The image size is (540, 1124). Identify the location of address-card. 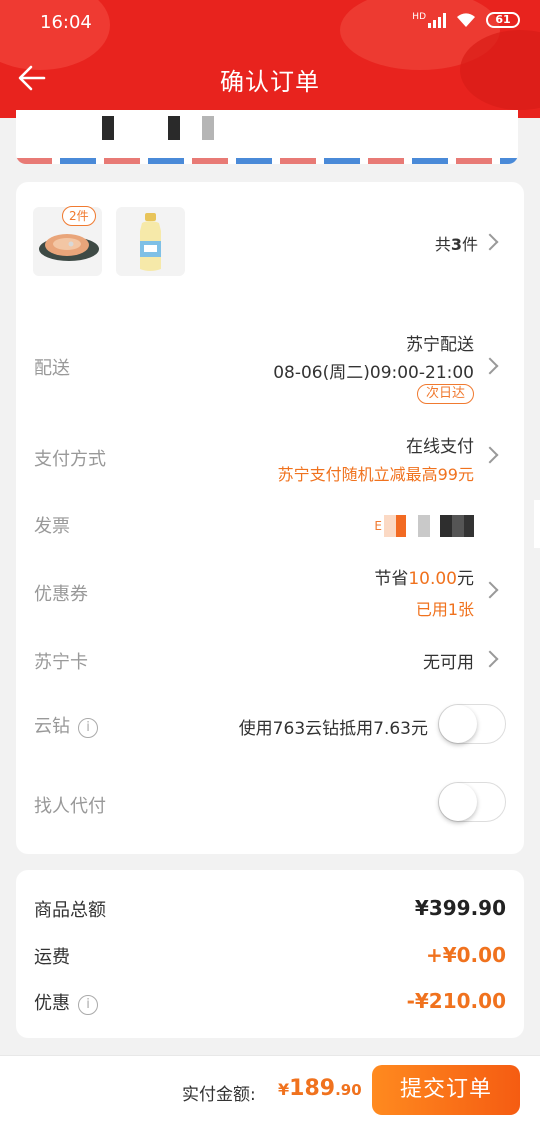
(267, 137).